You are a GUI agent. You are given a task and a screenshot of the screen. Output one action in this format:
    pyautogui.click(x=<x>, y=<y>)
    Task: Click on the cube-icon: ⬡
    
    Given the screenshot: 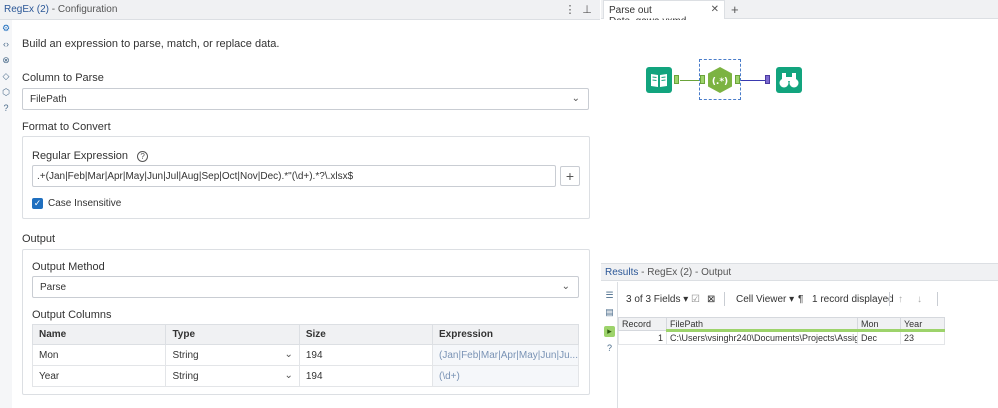 What is the action you would take?
    pyautogui.click(x=6, y=92)
    